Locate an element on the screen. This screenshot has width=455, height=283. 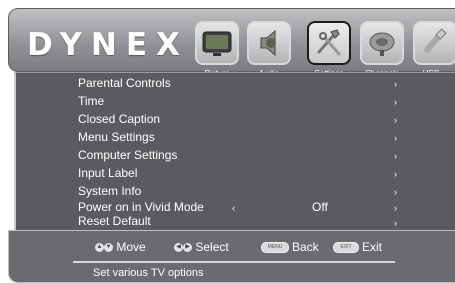
hint-select: ◀ ▶ Select is located at coordinates (201, 247).